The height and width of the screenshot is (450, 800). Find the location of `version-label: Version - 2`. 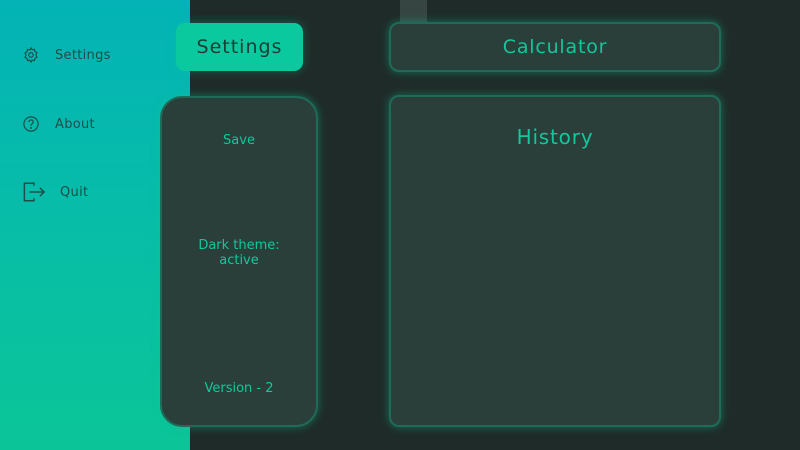

version-label: Version - 2 is located at coordinates (239, 388).